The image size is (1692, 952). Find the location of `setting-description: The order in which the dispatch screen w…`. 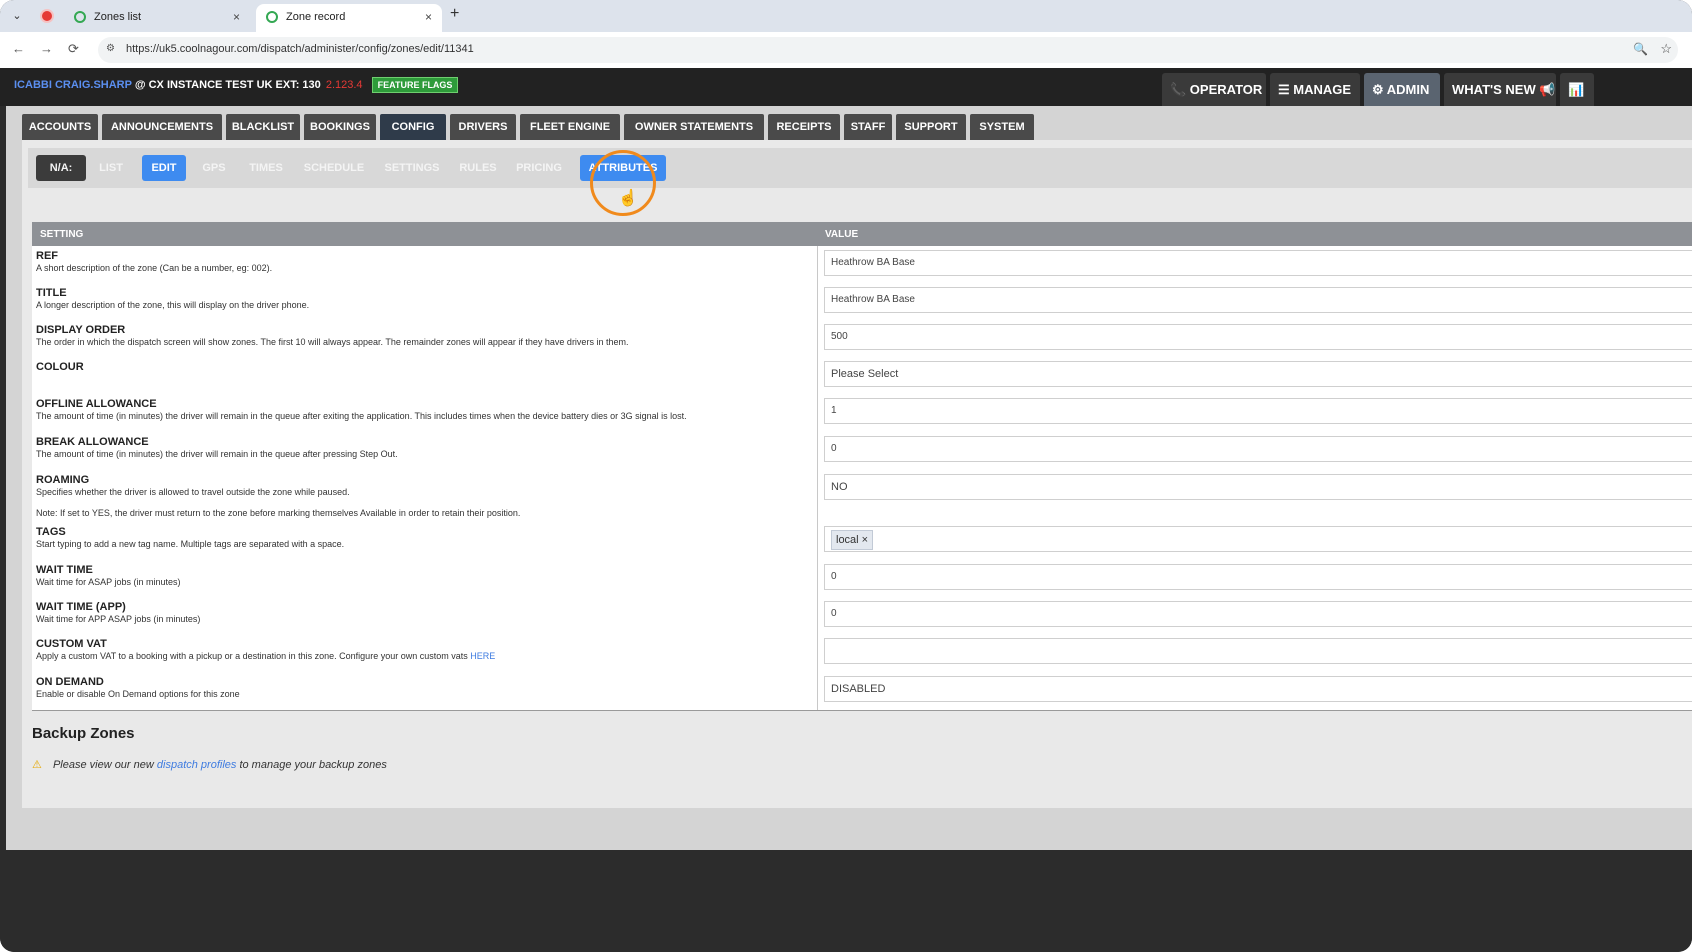

setting-description: The order in which the dispatch screen w… is located at coordinates (332, 342).